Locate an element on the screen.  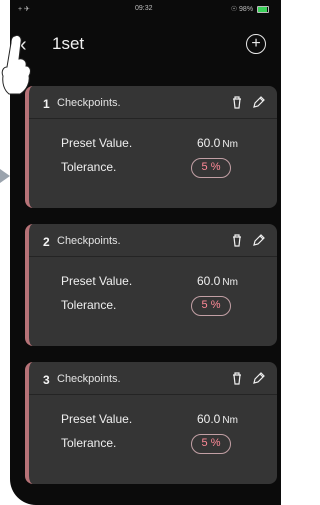
page-title: 1set is located at coordinates (68, 43).